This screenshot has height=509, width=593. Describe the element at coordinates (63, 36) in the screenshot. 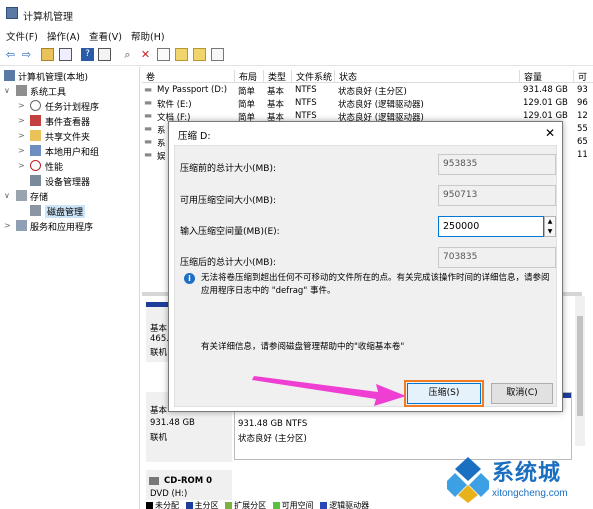

I see `menu-action: 操作(A)` at that location.